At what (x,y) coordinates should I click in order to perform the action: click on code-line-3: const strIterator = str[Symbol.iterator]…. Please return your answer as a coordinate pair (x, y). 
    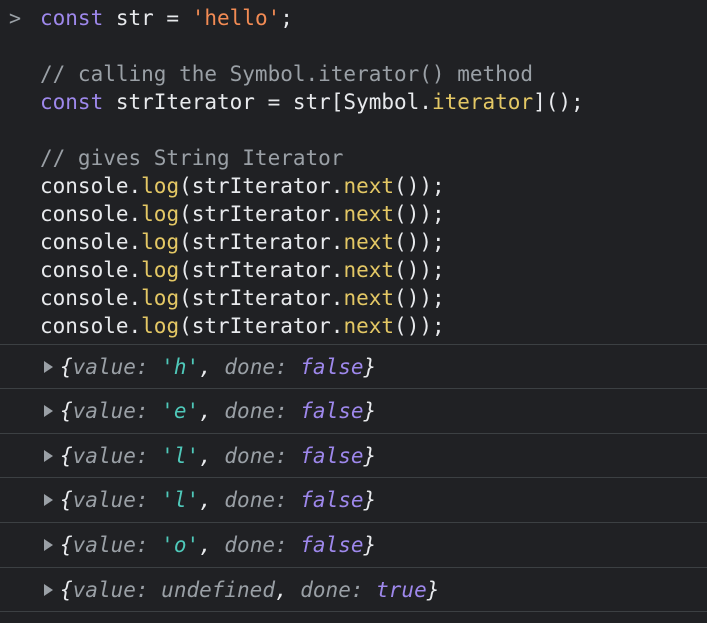
    Looking at the image, I should click on (312, 102).